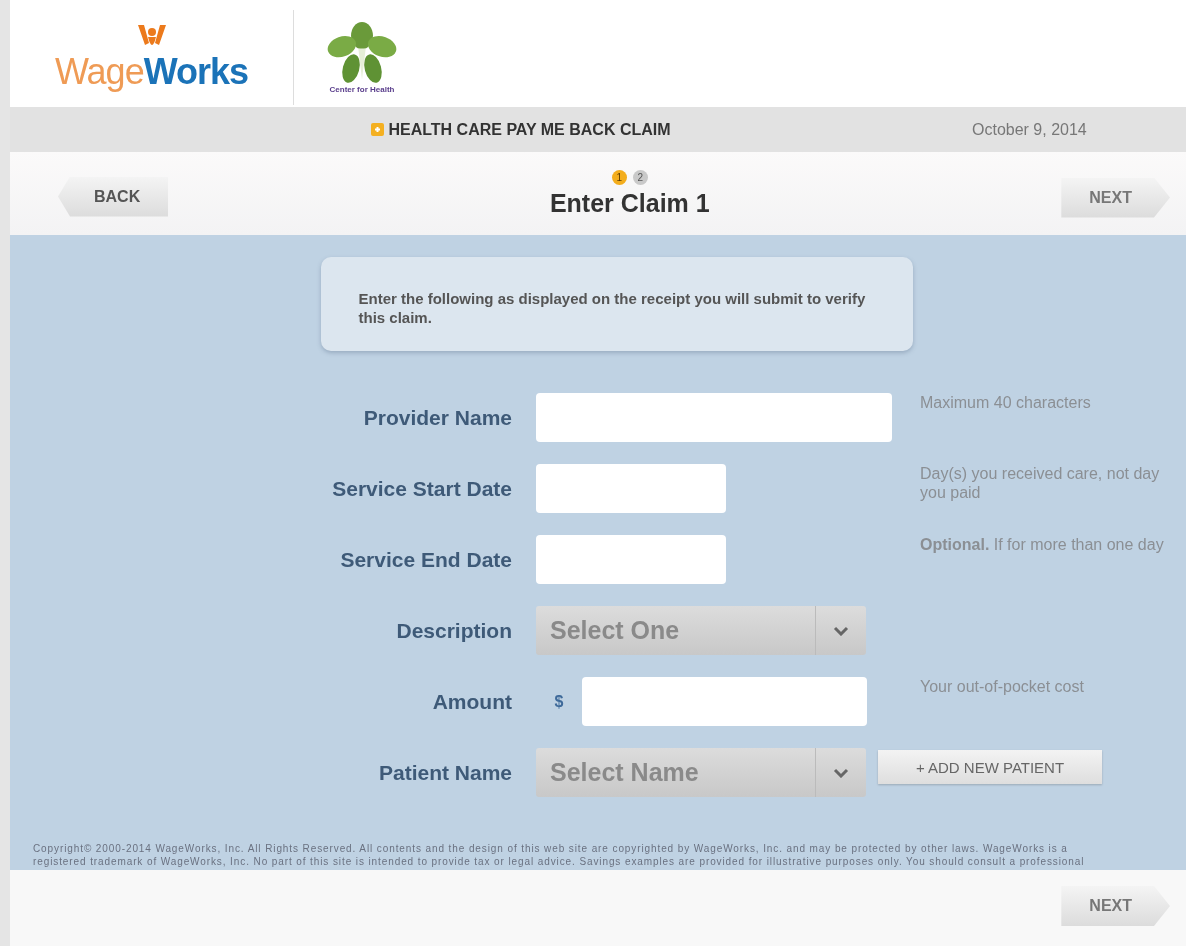 The width and height of the screenshot is (1186, 946). What do you see at coordinates (113, 196) in the screenshot?
I see `back-button: BACK` at bounding box center [113, 196].